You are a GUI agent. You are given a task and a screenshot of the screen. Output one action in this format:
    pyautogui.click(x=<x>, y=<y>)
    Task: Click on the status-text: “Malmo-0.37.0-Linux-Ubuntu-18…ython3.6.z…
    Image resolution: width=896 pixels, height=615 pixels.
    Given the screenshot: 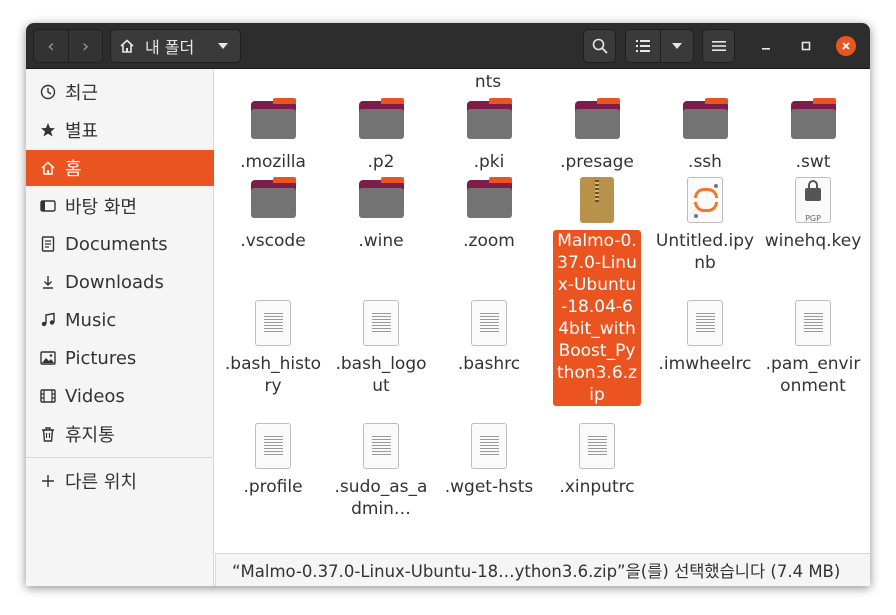 What is the action you would take?
    pyautogui.click(x=536, y=571)
    